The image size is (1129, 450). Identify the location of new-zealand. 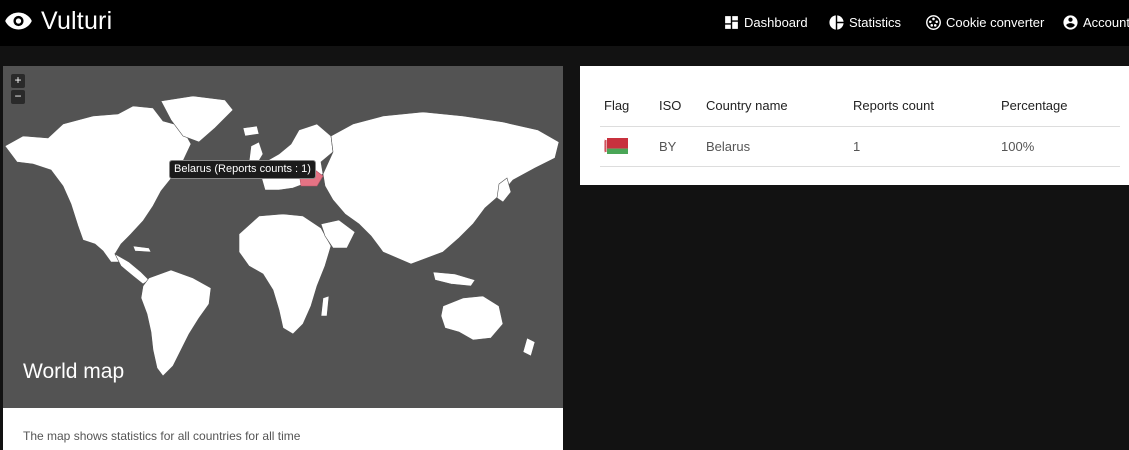
(529, 347).